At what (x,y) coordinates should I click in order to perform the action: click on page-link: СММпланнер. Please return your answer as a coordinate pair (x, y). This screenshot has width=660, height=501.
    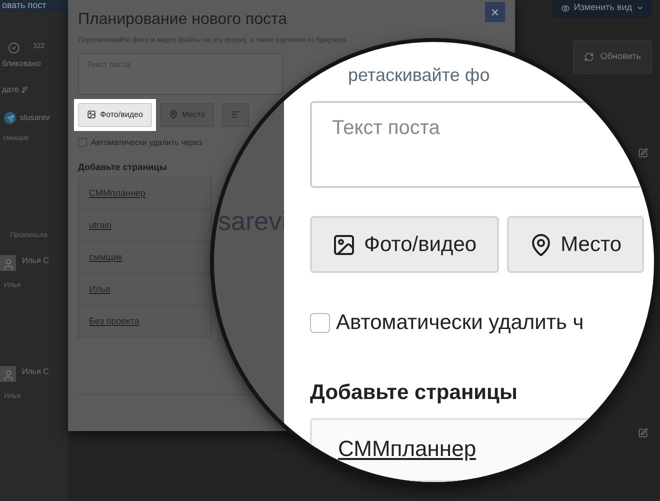
    Looking at the image, I should click on (407, 449).